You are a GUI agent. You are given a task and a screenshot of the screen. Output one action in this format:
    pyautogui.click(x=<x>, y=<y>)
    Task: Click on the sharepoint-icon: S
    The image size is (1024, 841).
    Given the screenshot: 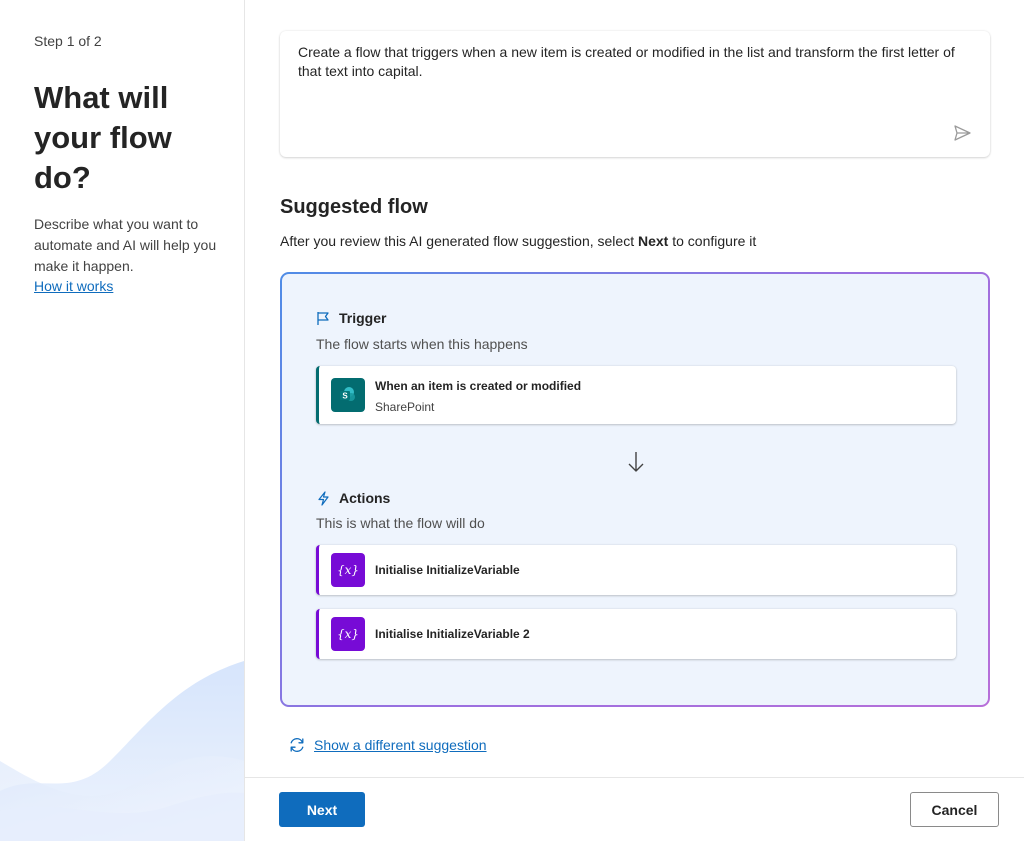 What is the action you would take?
    pyautogui.click(x=348, y=395)
    